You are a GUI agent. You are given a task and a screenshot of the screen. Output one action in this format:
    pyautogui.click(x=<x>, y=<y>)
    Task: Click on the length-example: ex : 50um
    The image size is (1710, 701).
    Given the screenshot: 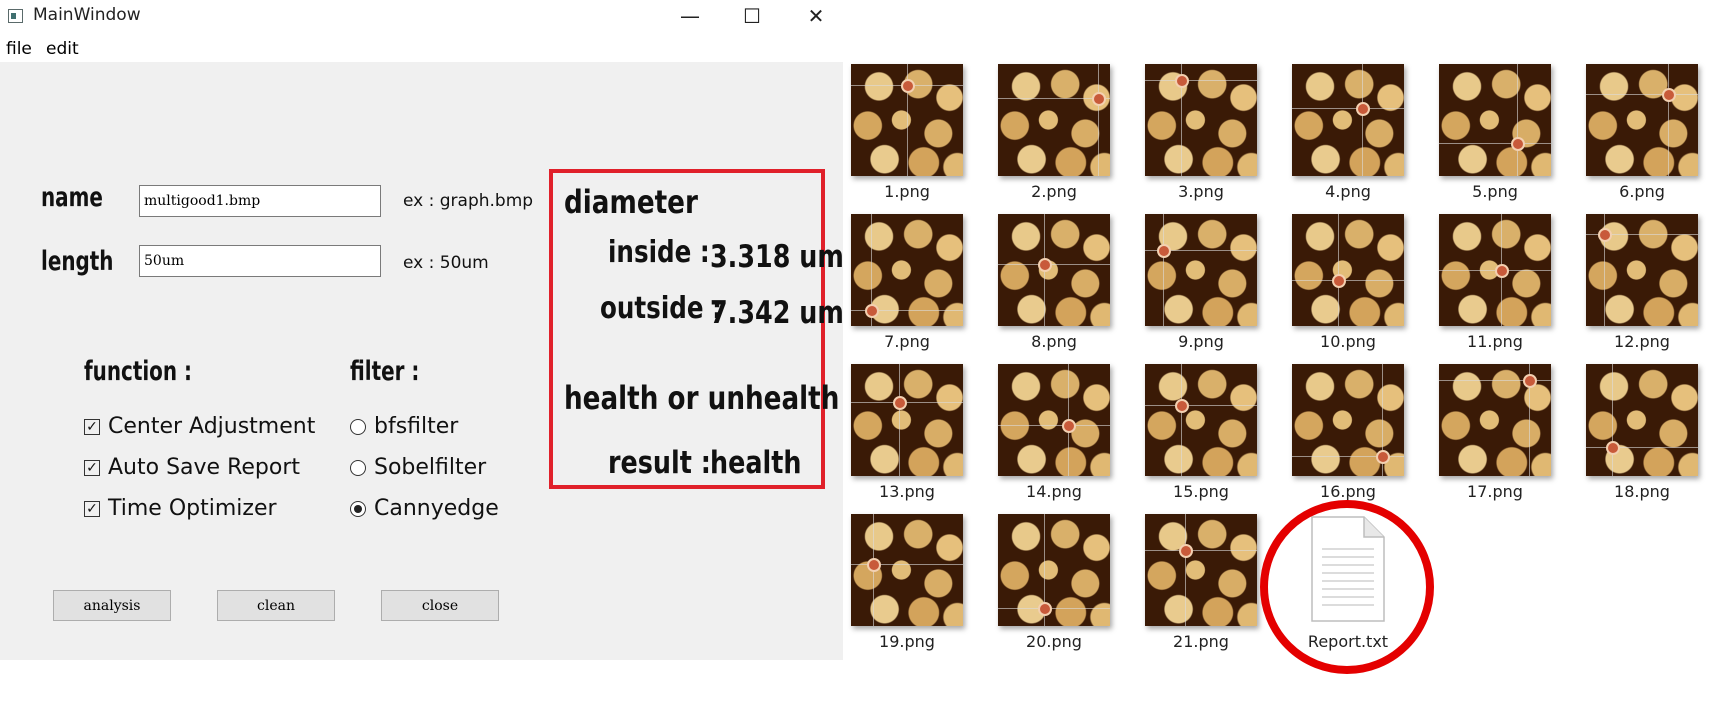 What is the action you would take?
    pyautogui.click(x=446, y=263)
    